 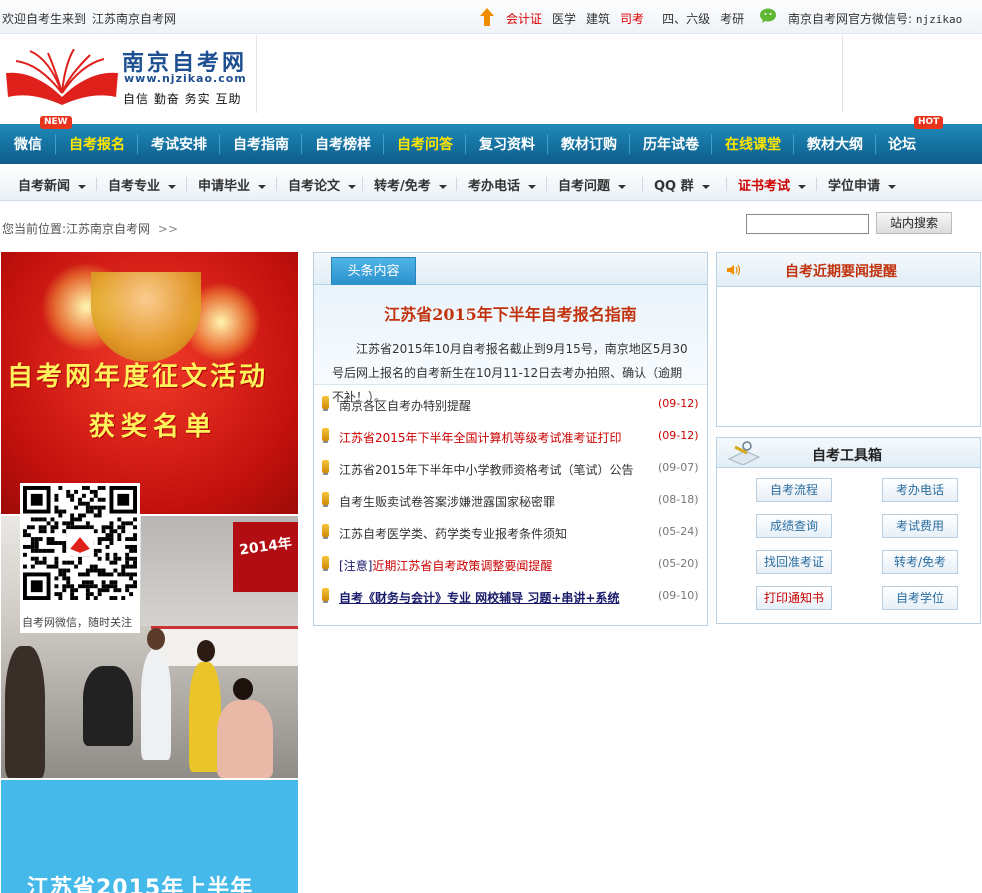 What do you see at coordinates (80, 558) in the screenshot?
I see `wechat-qr-card: 自考网微信，随时关注` at bounding box center [80, 558].